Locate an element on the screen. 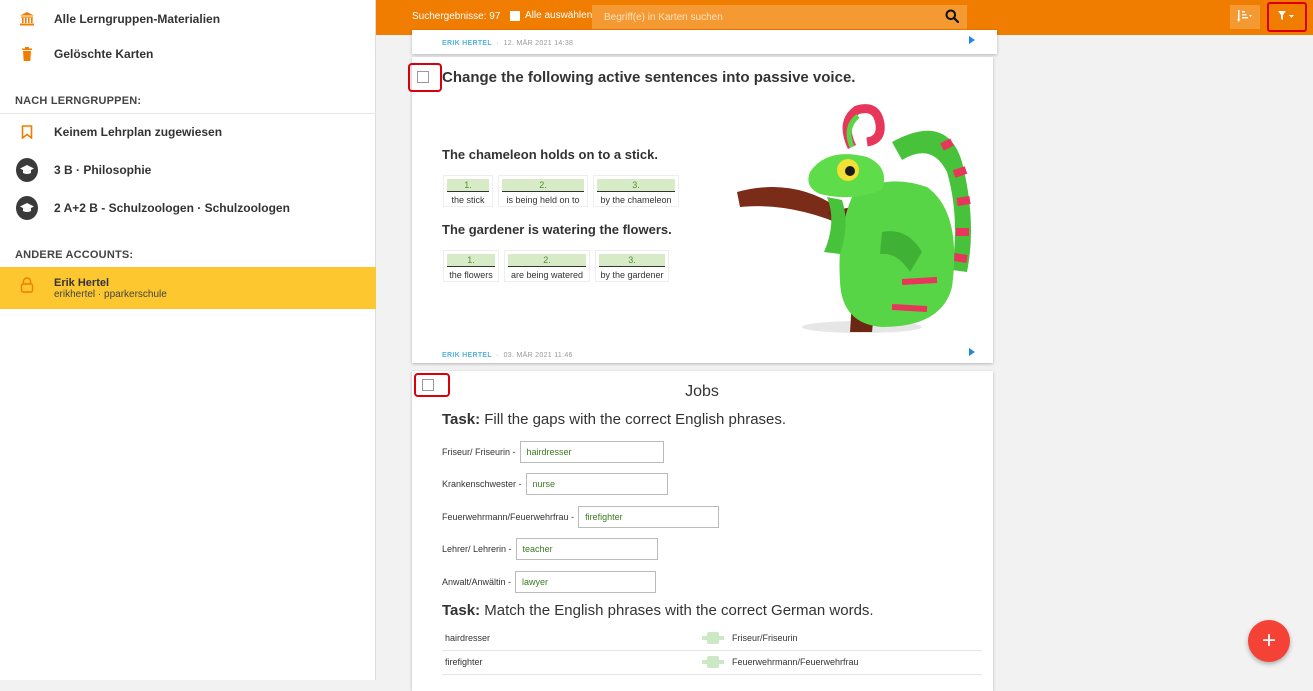 The height and width of the screenshot is (691, 1313). match-row: firefighter Feuerwehrmann/Feuerwehrfrau is located at coordinates (712, 663).